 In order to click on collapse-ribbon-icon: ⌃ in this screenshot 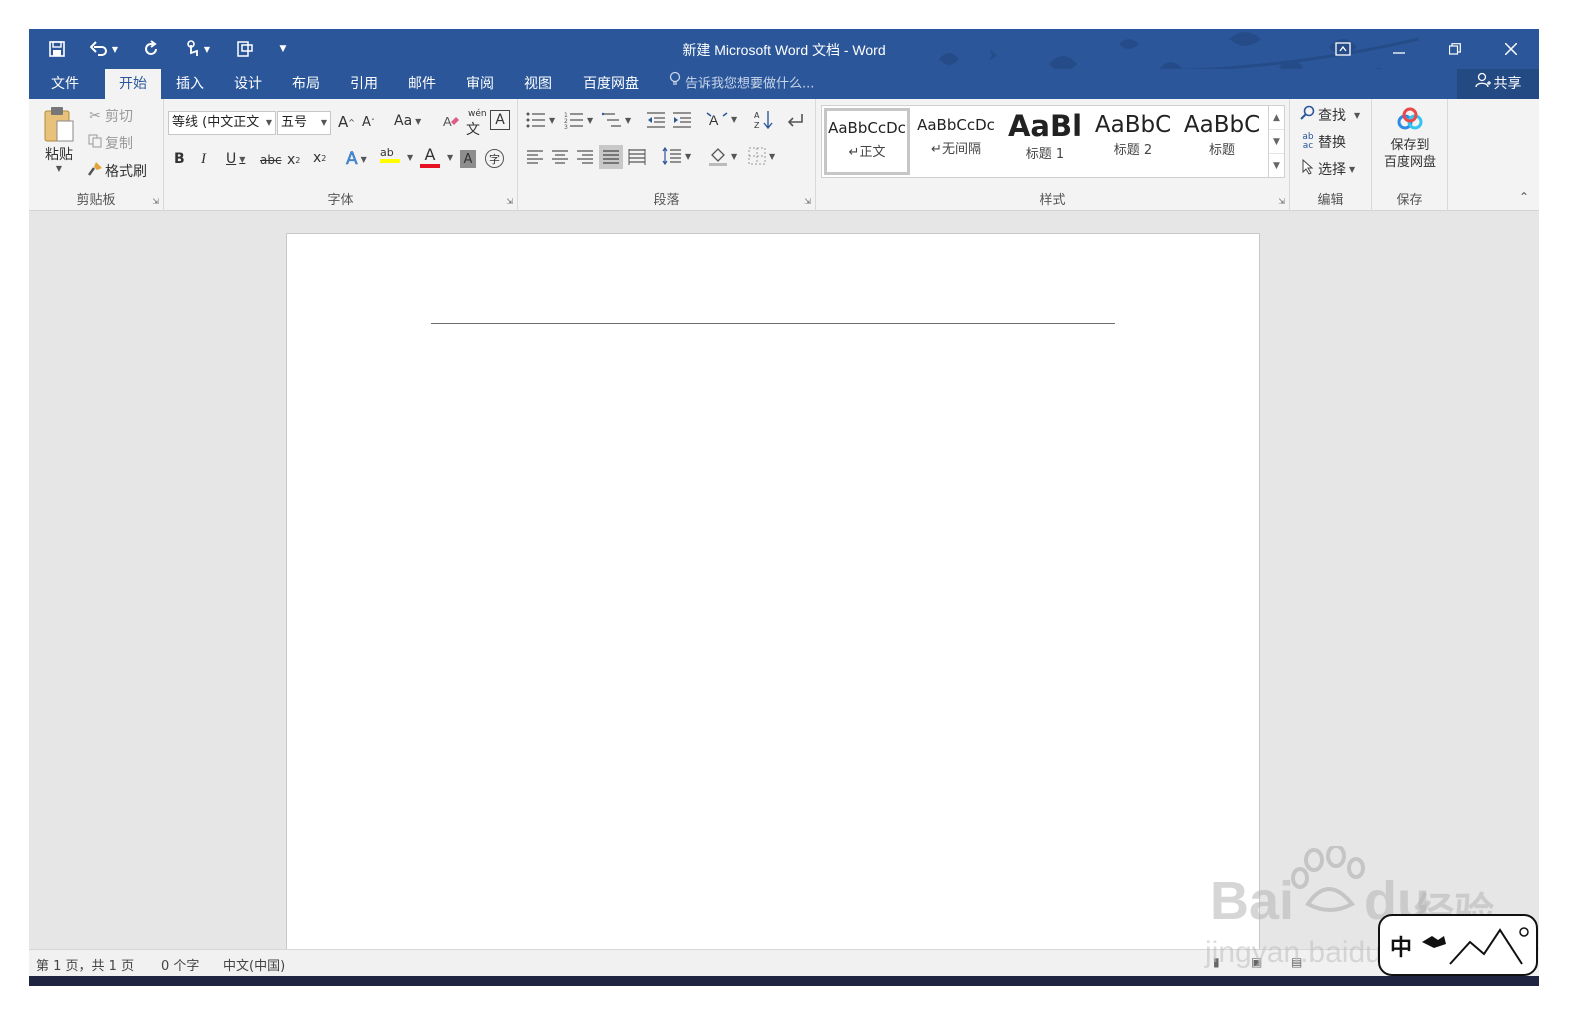, I will do `click(1524, 197)`.